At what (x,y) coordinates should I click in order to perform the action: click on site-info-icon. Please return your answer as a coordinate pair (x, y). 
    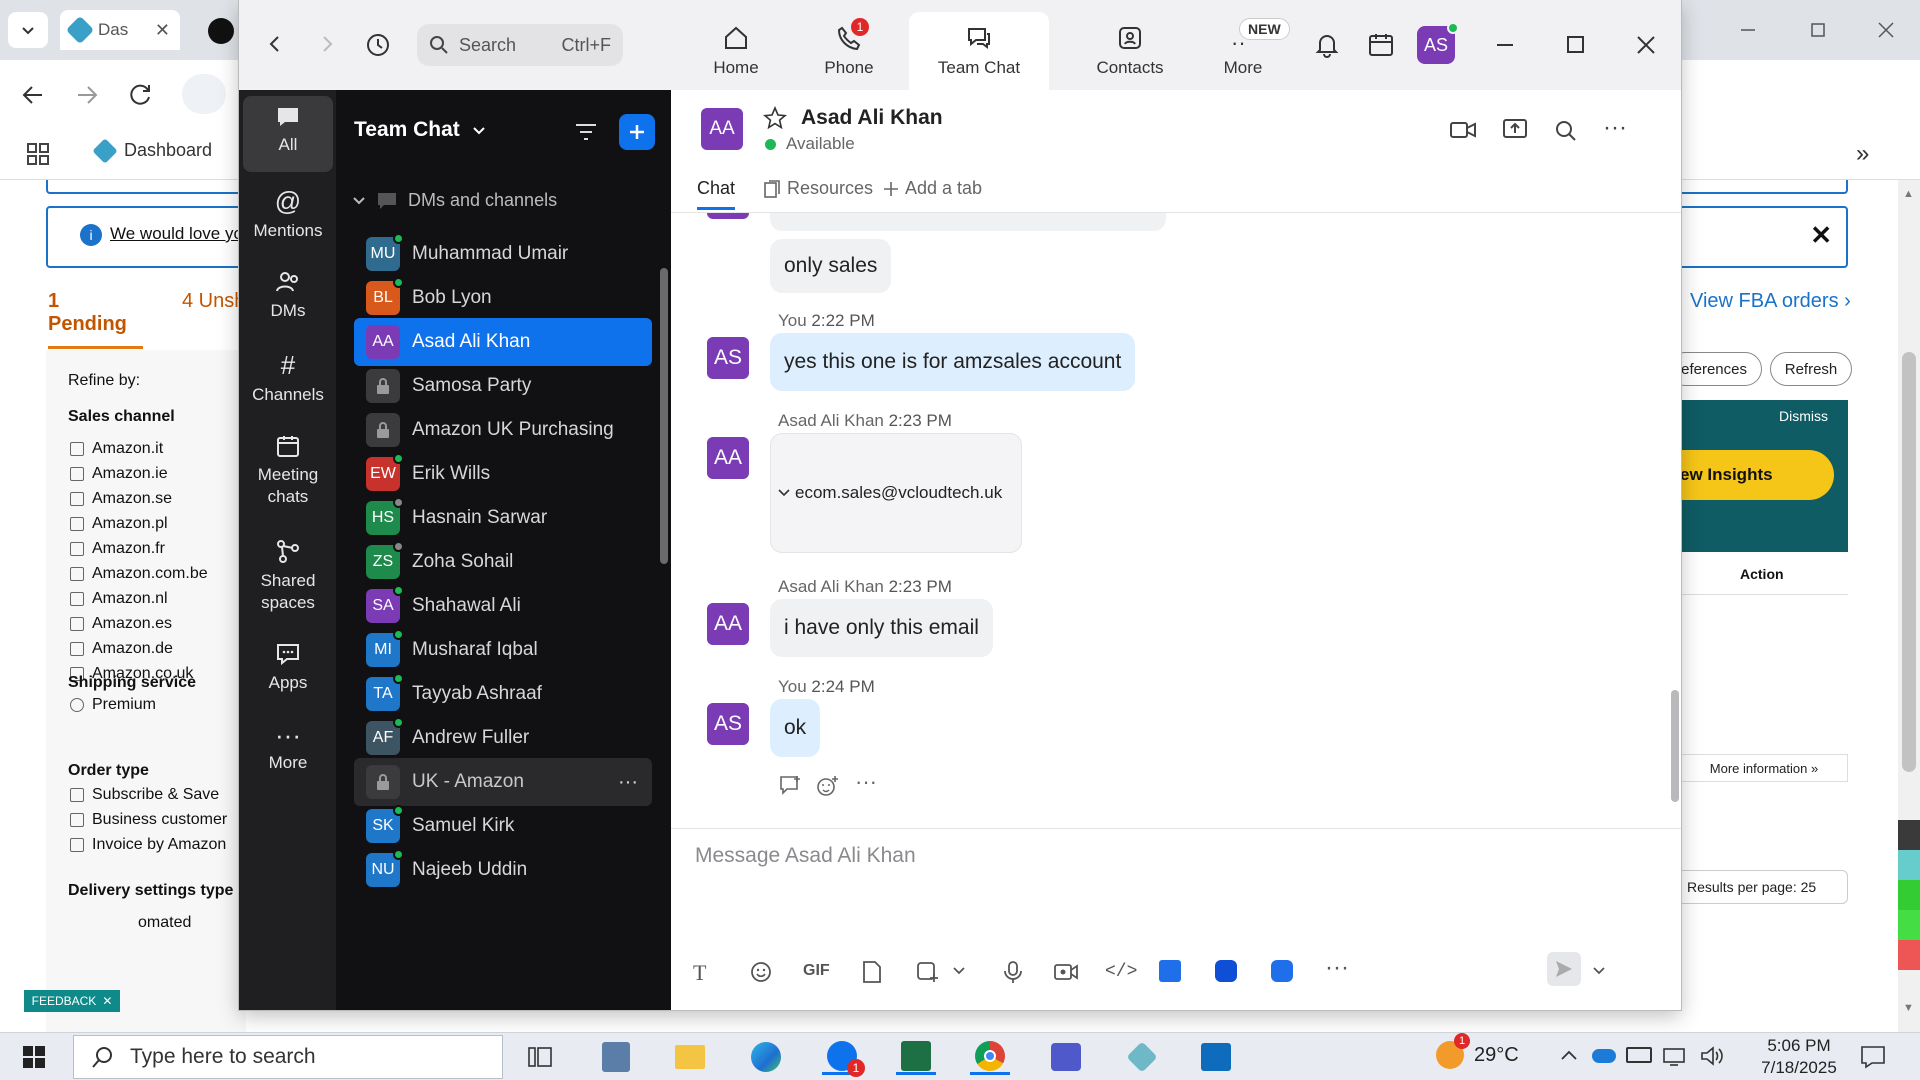
    Looking at the image, I should click on (204, 94).